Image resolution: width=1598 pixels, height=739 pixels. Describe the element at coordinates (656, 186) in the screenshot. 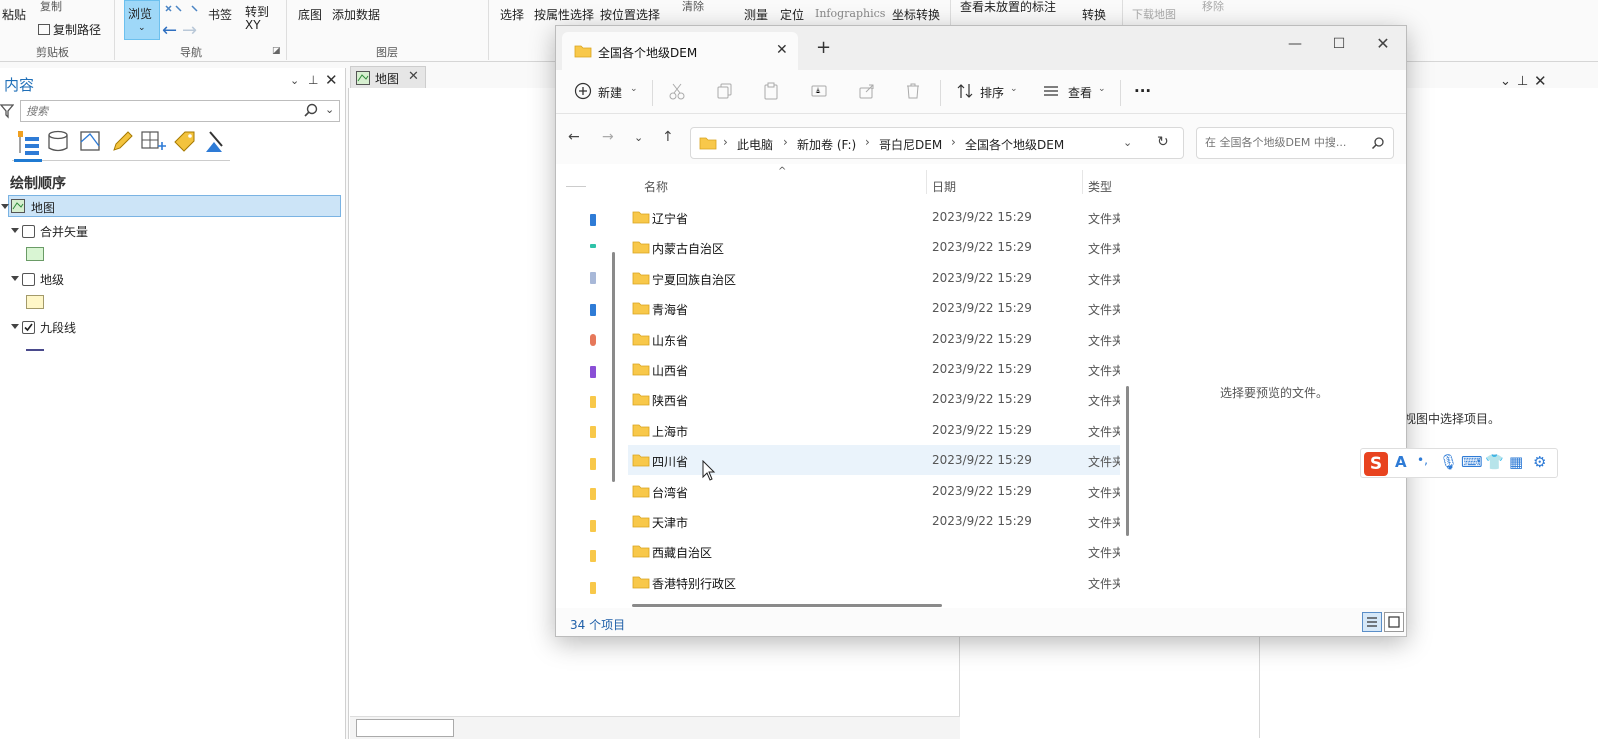

I see `column-header-name: 名称` at that location.